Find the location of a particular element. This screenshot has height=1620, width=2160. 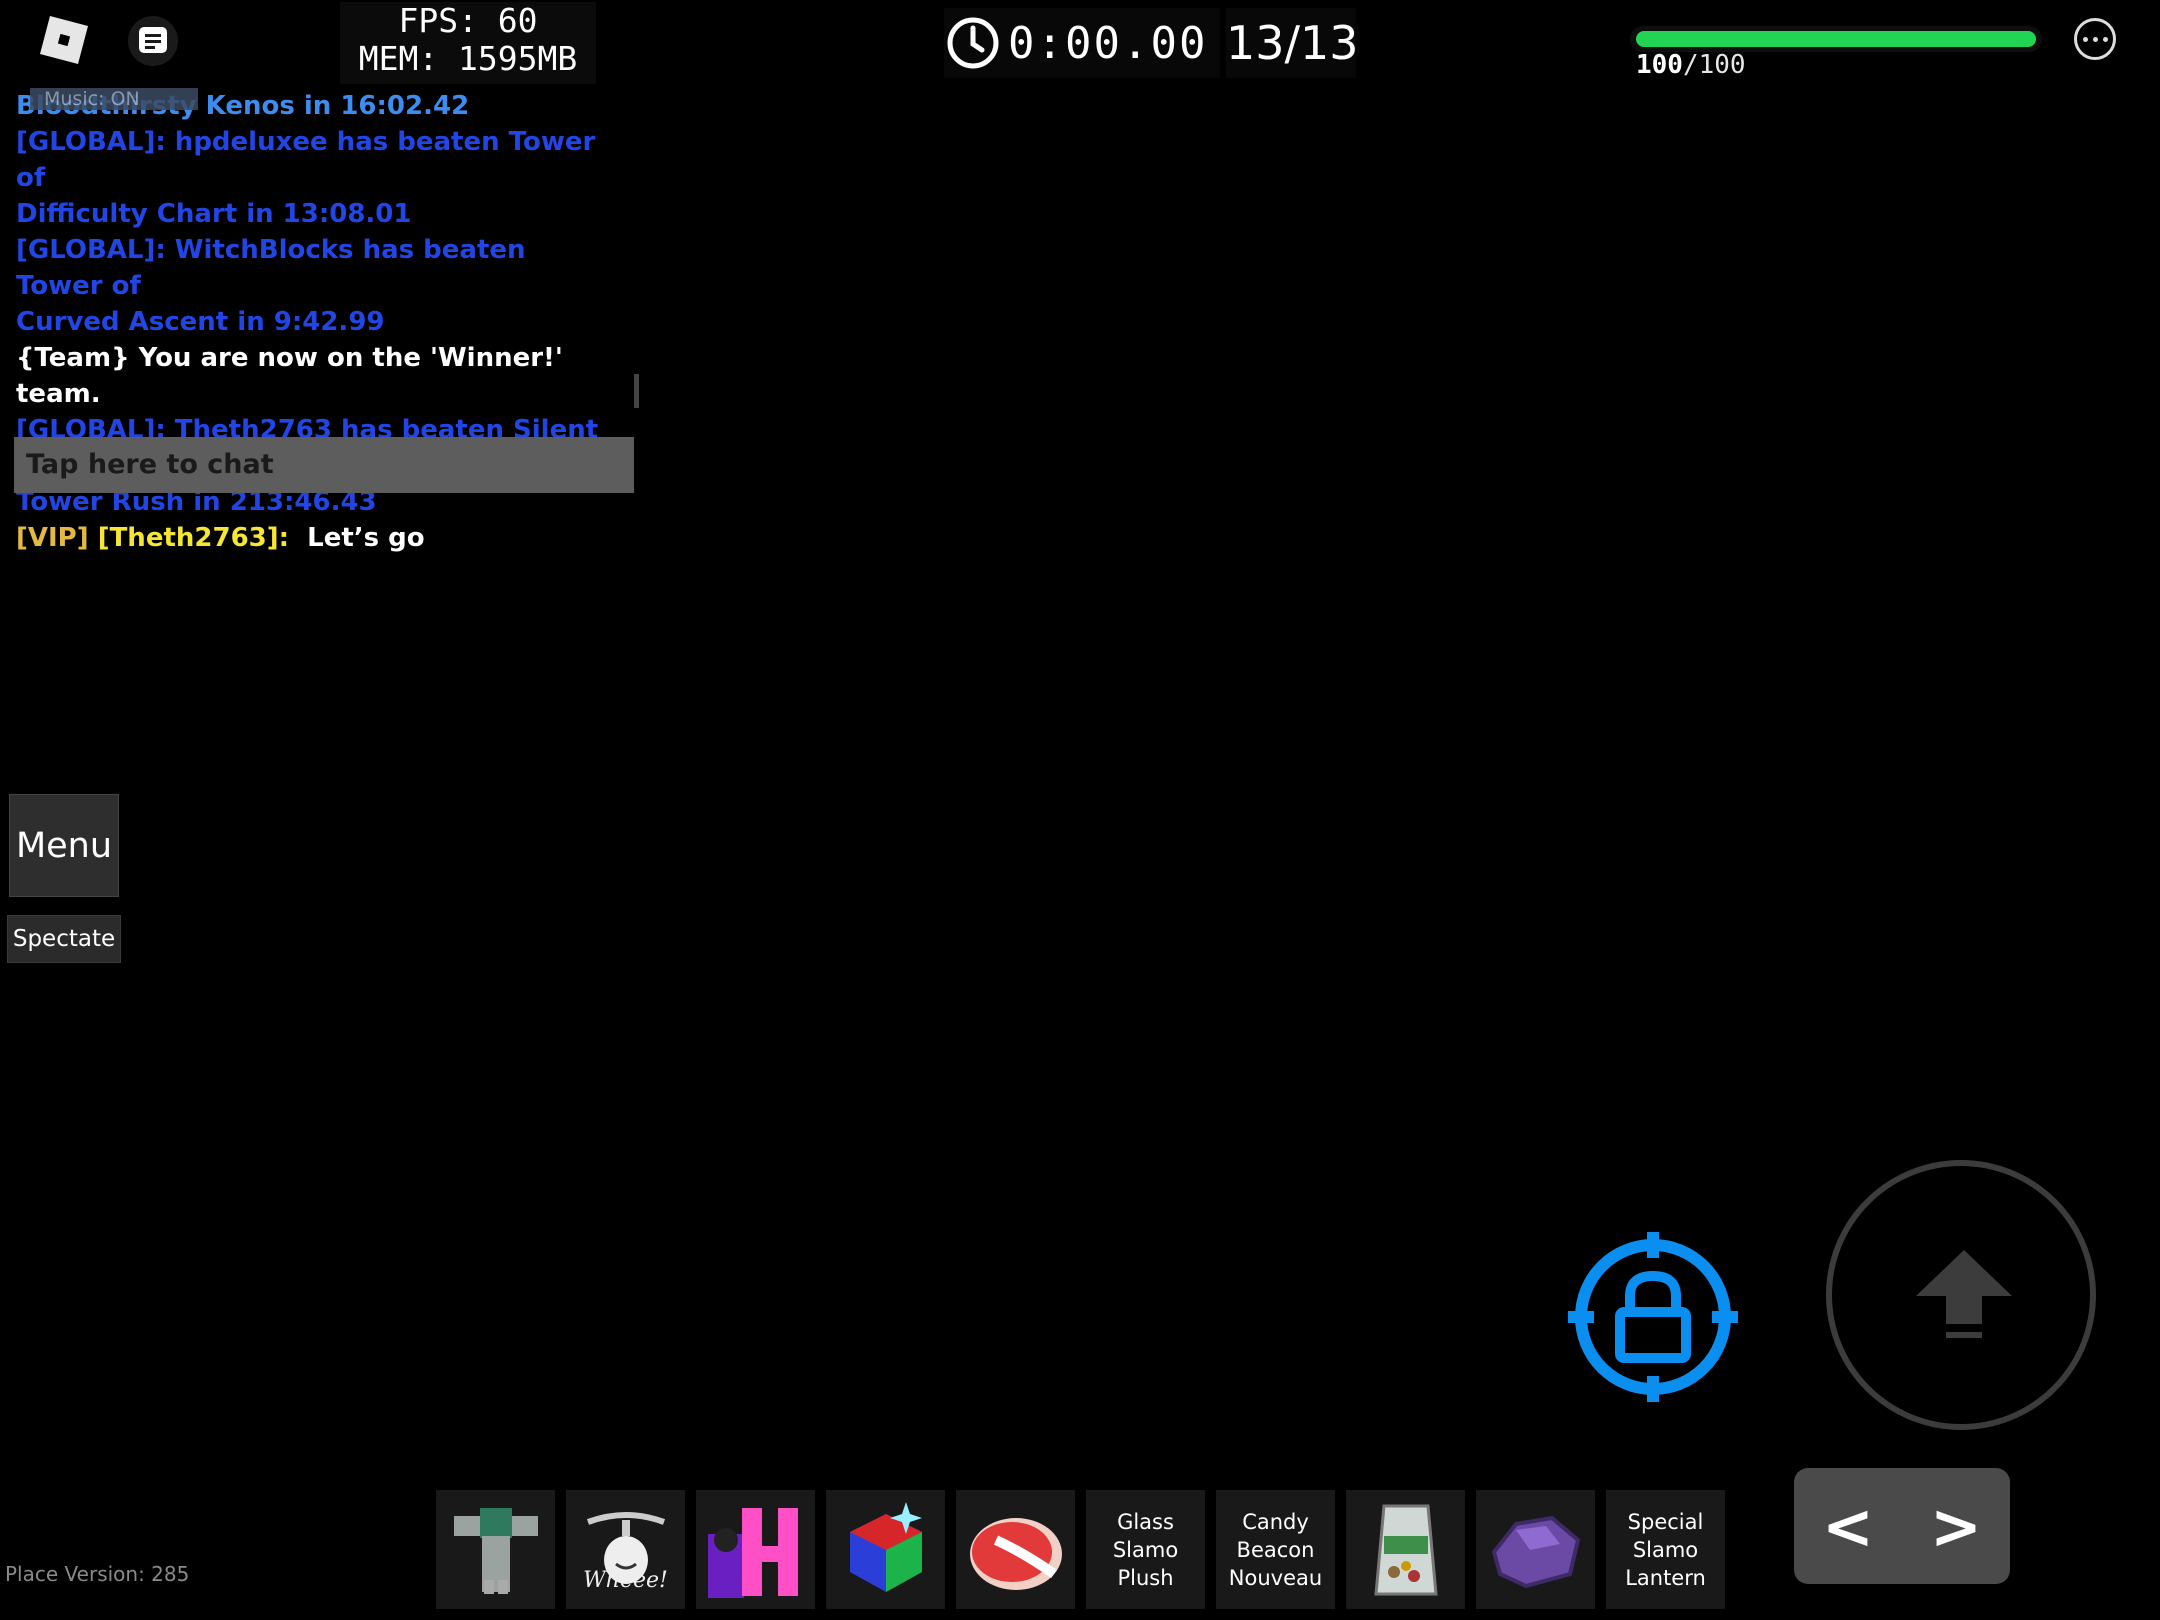

roblox-logo-icon is located at coordinates (64, 40).